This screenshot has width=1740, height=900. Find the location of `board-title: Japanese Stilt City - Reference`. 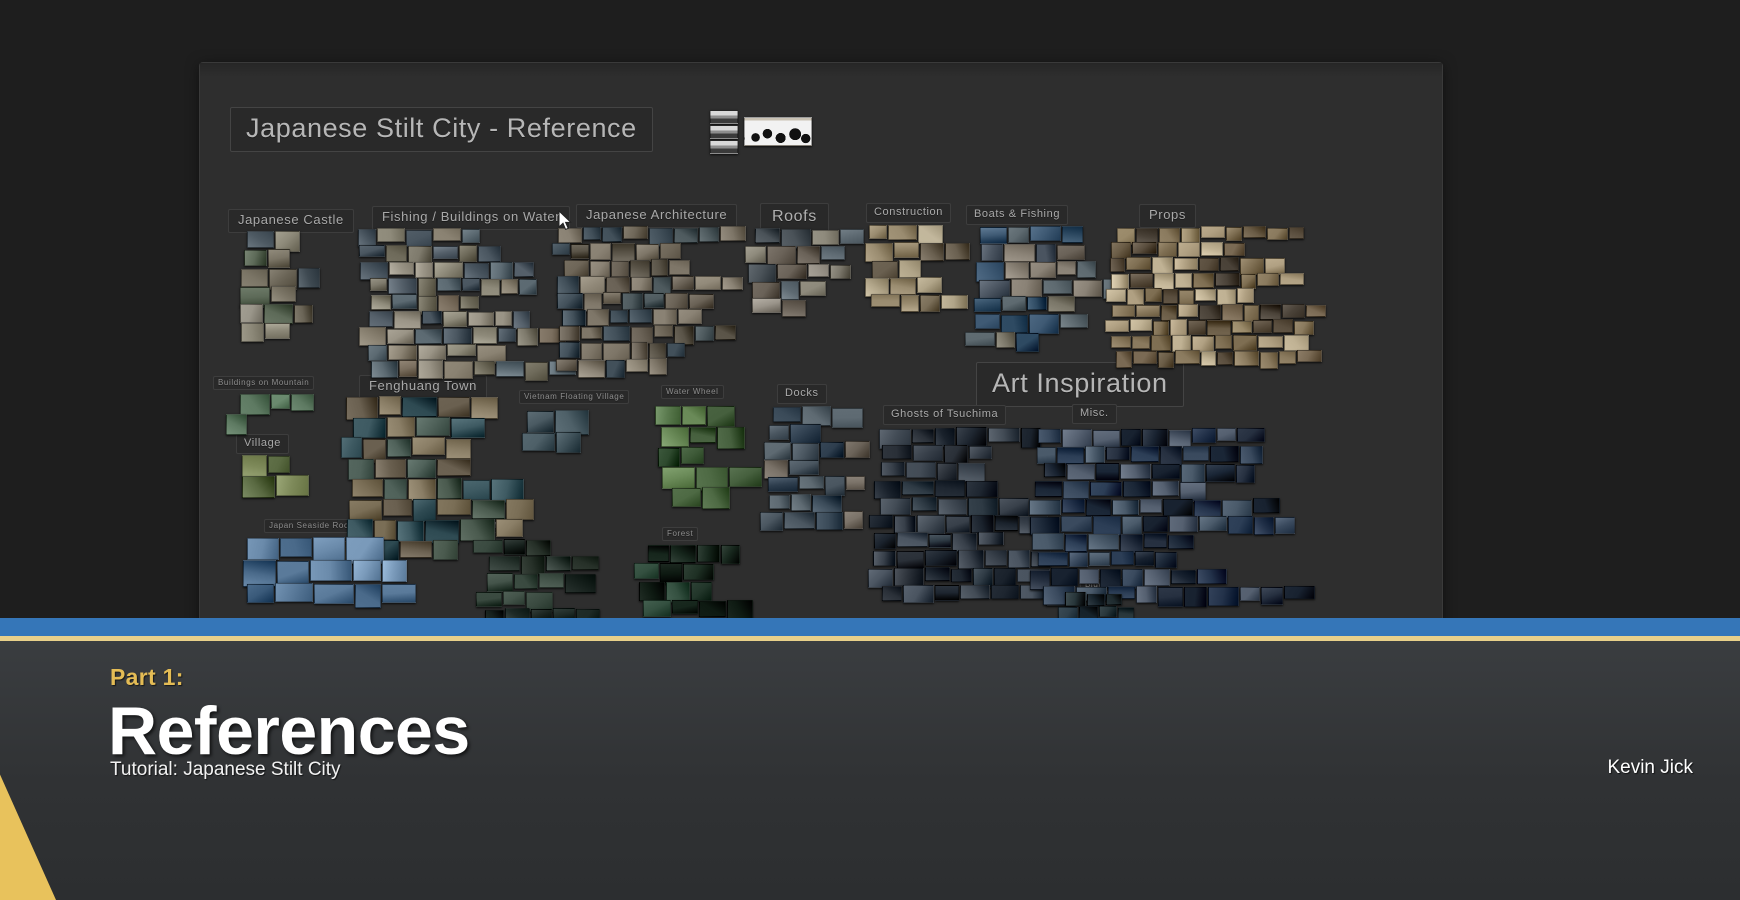

board-title: Japanese Stilt City - Reference is located at coordinates (441, 130).